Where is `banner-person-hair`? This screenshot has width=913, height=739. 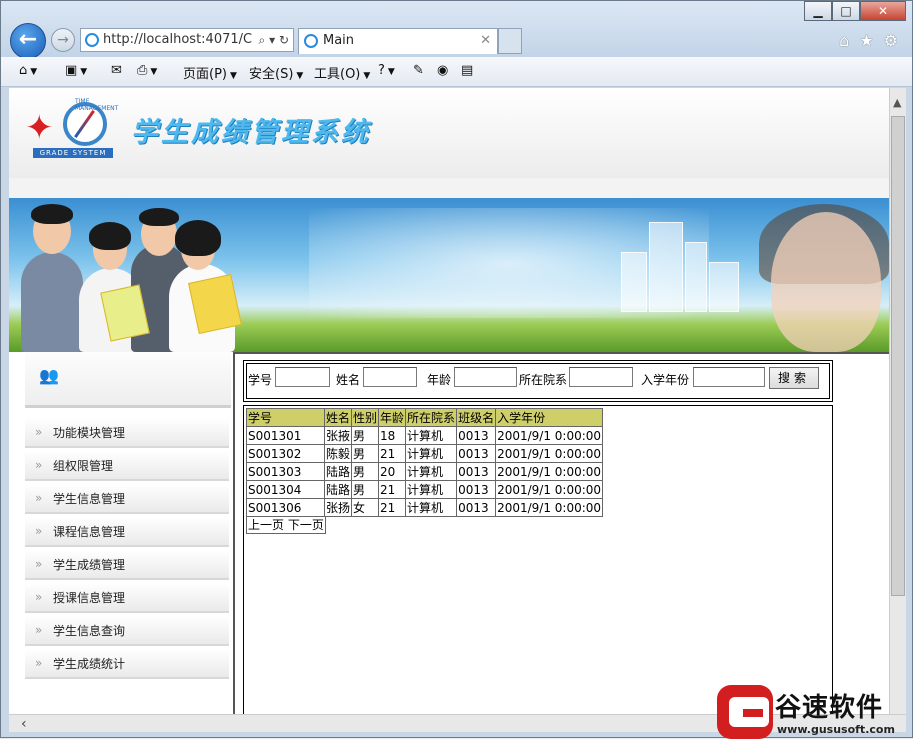 banner-person-hair is located at coordinates (110, 236).